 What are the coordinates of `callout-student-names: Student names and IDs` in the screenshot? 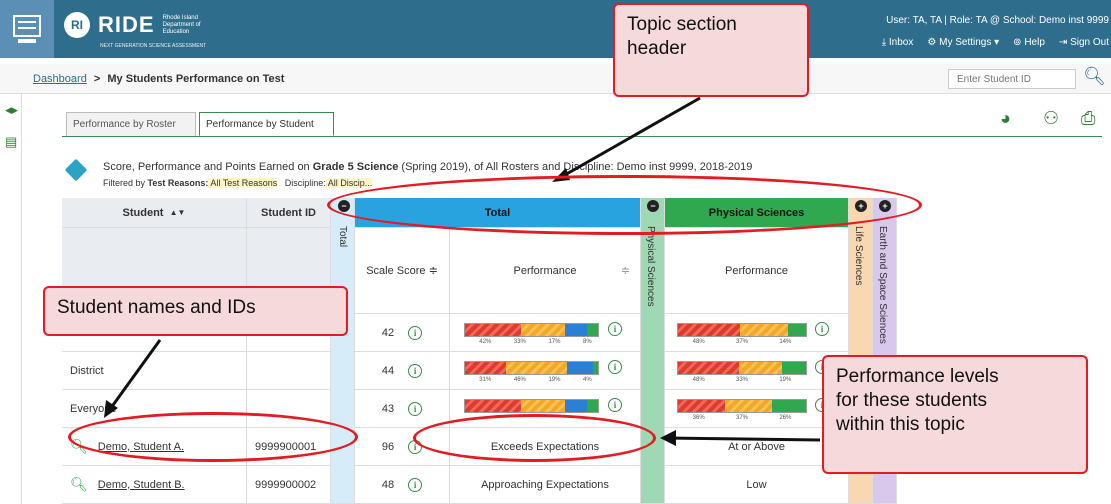 It's located at (195, 311).